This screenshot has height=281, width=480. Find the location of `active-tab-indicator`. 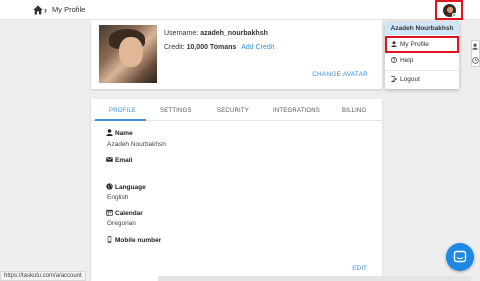

active-tab-indicator is located at coordinates (120, 120).